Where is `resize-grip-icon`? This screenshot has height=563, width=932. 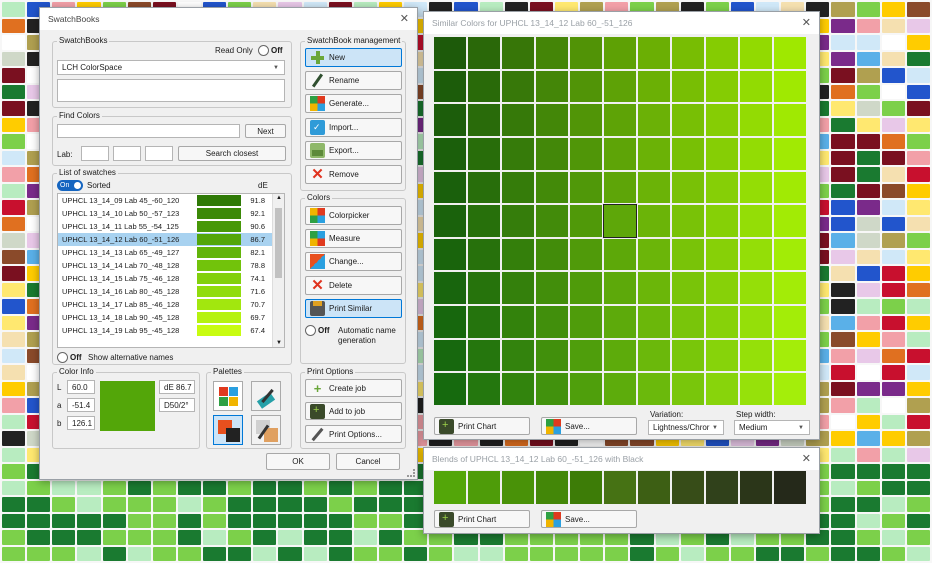 resize-grip-icon is located at coordinates (411, 473).